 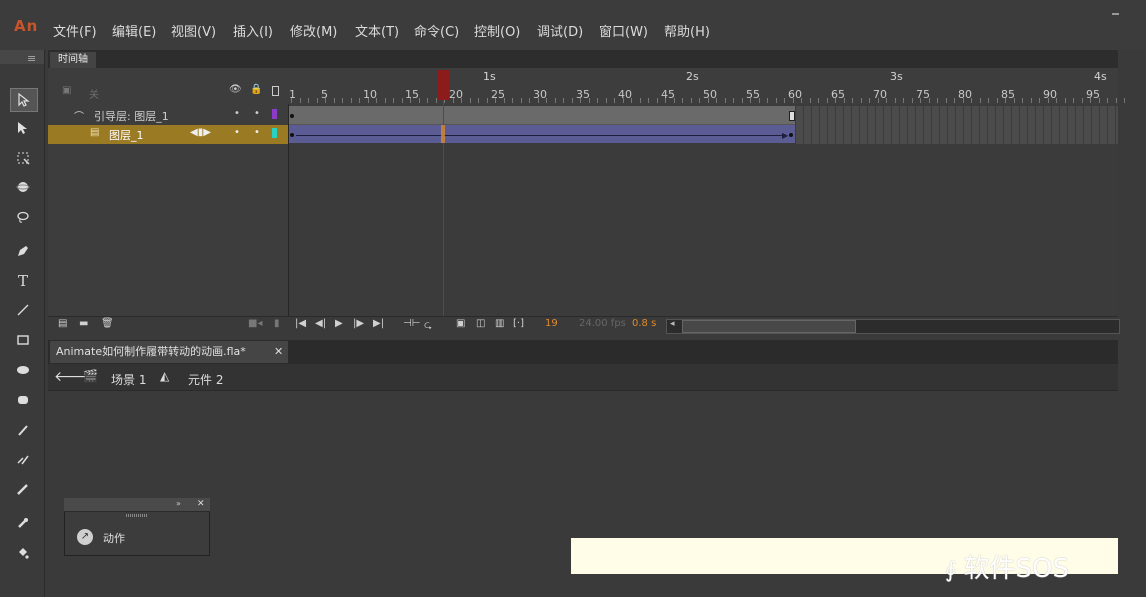 I want to click on second-label: 3s, so click(x=896, y=76).